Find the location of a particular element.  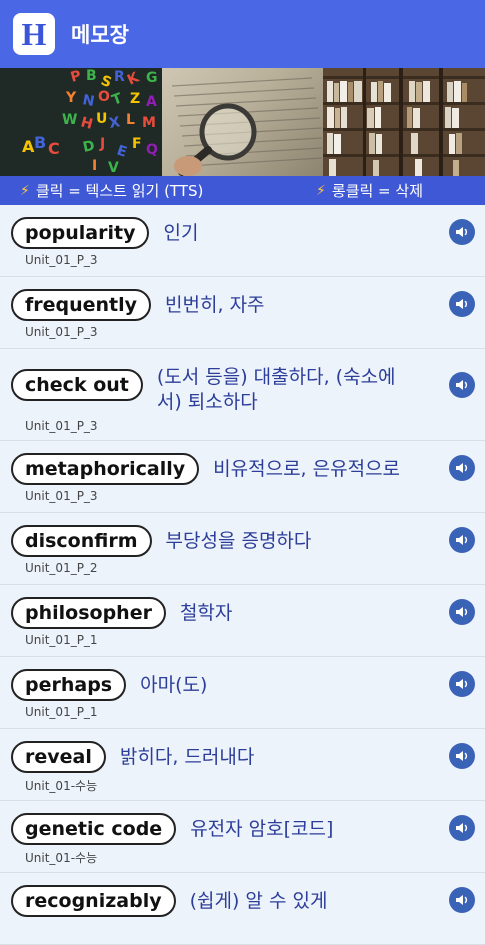

word-chip: reveal is located at coordinates (58, 757).